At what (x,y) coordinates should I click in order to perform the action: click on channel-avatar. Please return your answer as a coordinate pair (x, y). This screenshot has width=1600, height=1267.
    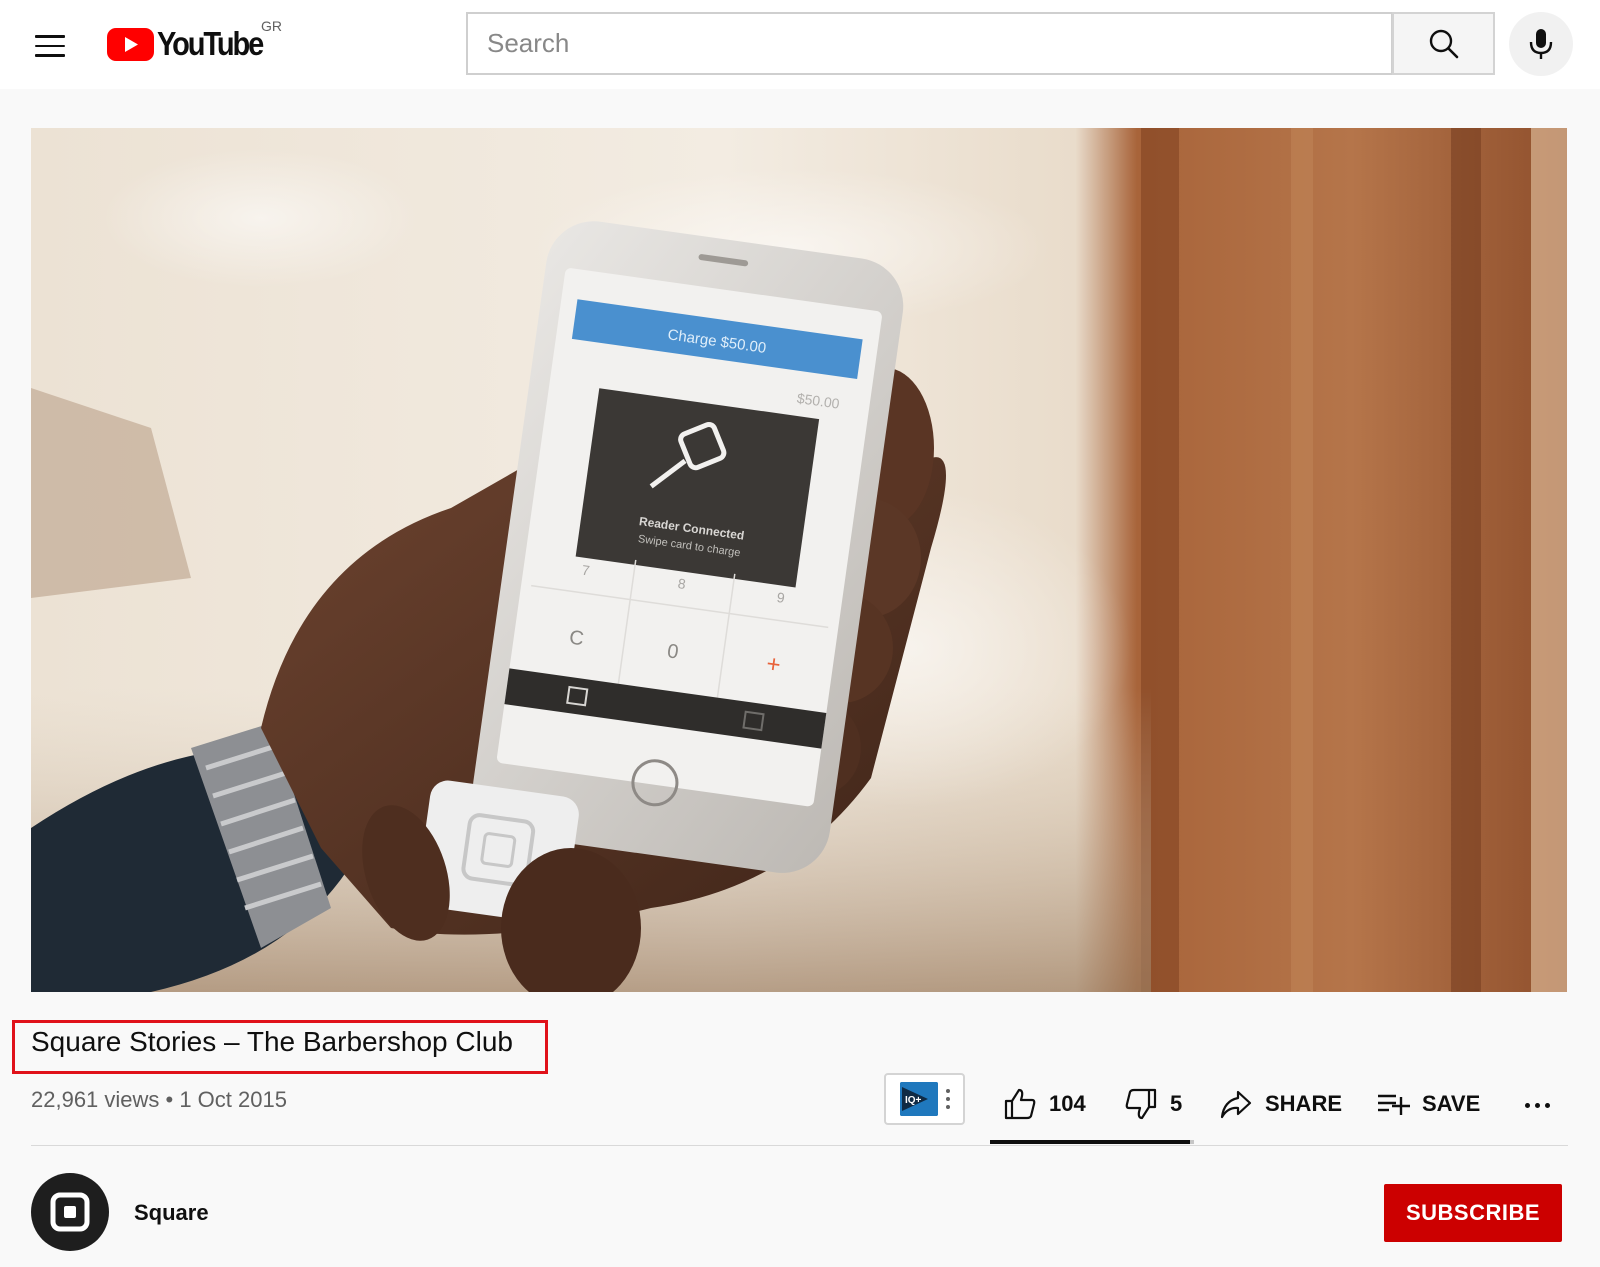
    Looking at the image, I should click on (70, 1212).